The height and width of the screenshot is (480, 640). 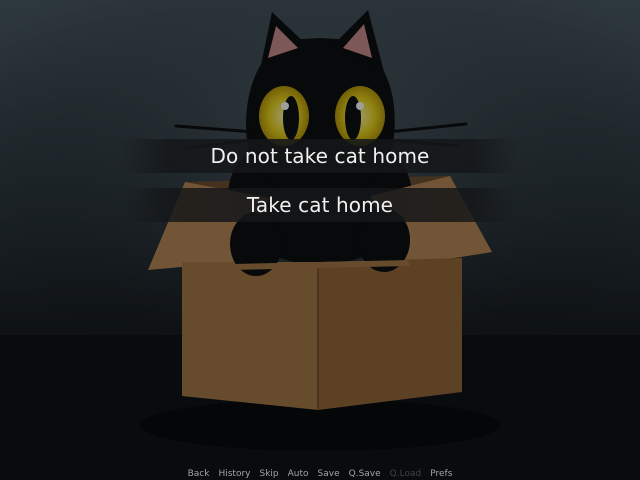 What do you see at coordinates (360, 106) in the screenshot?
I see `cat-eye-shine-right` at bounding box center [360, 106].